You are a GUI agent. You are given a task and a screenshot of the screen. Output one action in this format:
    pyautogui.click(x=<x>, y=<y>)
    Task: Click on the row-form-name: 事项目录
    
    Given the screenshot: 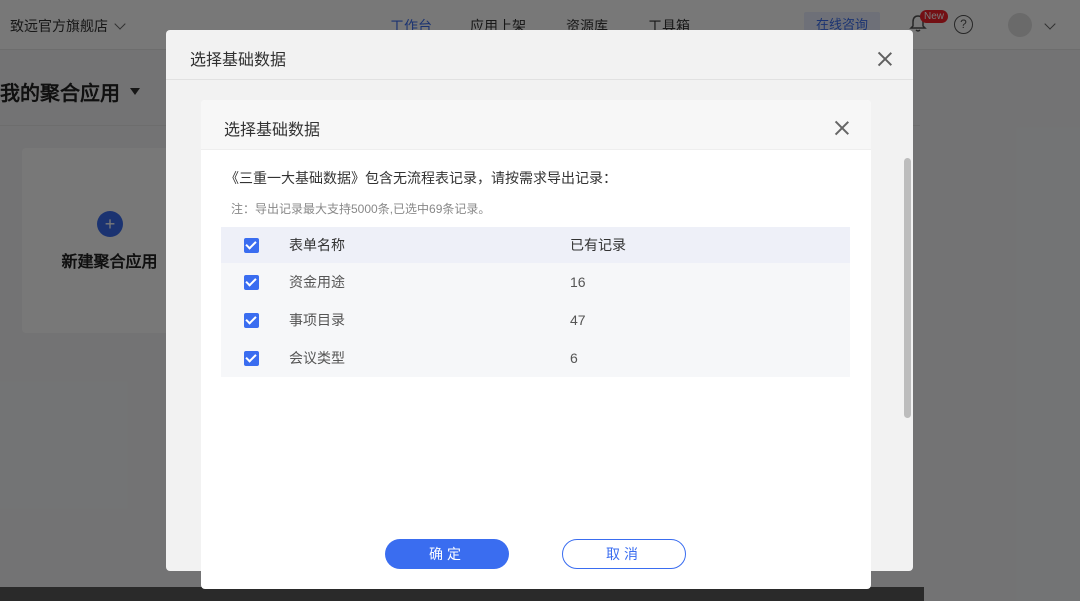 What is the action you would take?
    pyautogui.click(x=317, y=320)
    